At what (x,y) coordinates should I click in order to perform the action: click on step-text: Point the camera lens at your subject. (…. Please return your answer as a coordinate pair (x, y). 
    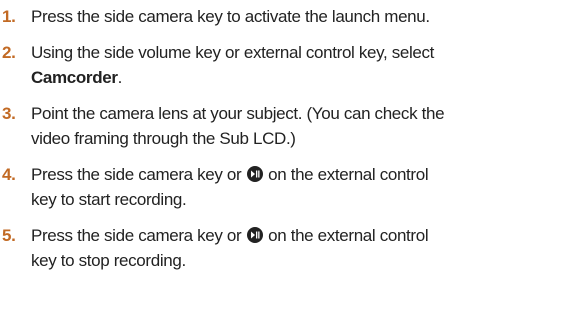
    Looking at the image, I should click on (238, 113).